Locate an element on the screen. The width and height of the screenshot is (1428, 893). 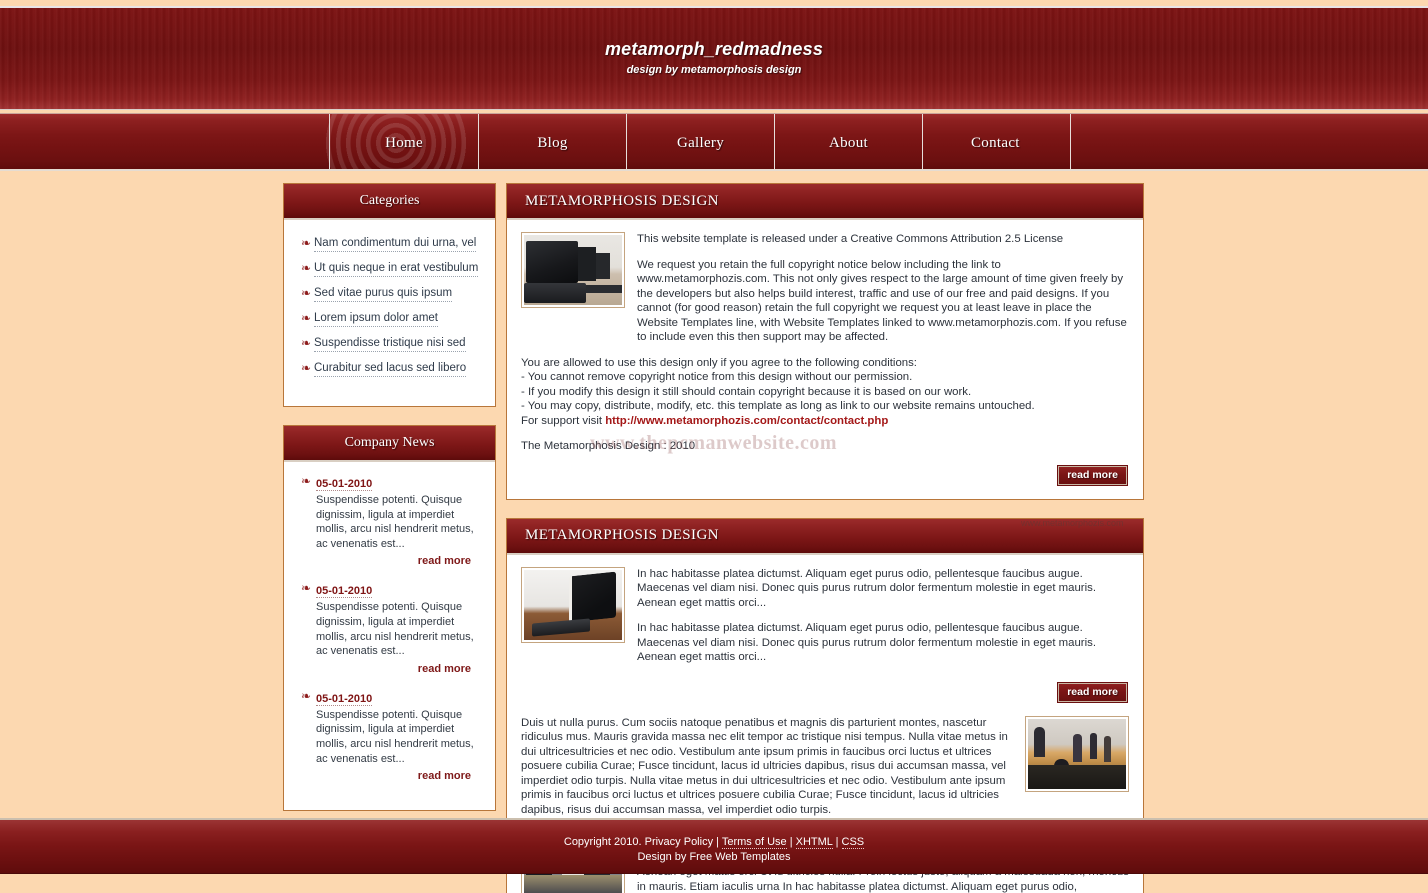
terms-of-use-link: Terms of Use is located at coordinates (754, 842).